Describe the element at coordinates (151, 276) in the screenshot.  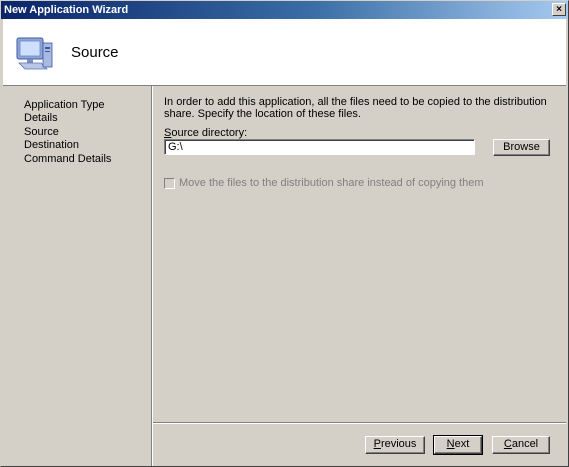
I see `sidebar-divider` at that location.